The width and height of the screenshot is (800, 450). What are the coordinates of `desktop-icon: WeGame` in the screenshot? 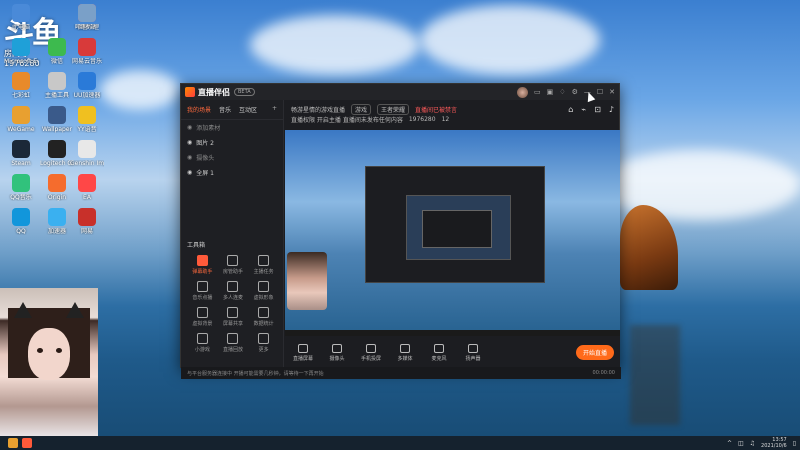 It's located at (21, 119).